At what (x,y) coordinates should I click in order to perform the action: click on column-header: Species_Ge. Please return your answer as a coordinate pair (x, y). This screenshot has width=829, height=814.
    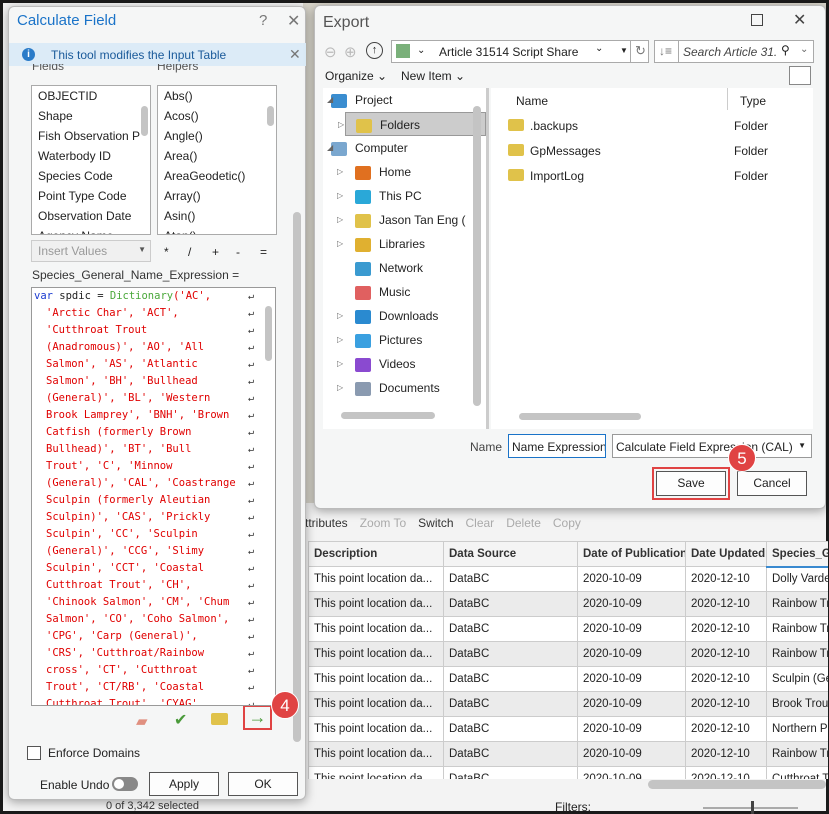
    Looking at the image, I should click on (797, 554).